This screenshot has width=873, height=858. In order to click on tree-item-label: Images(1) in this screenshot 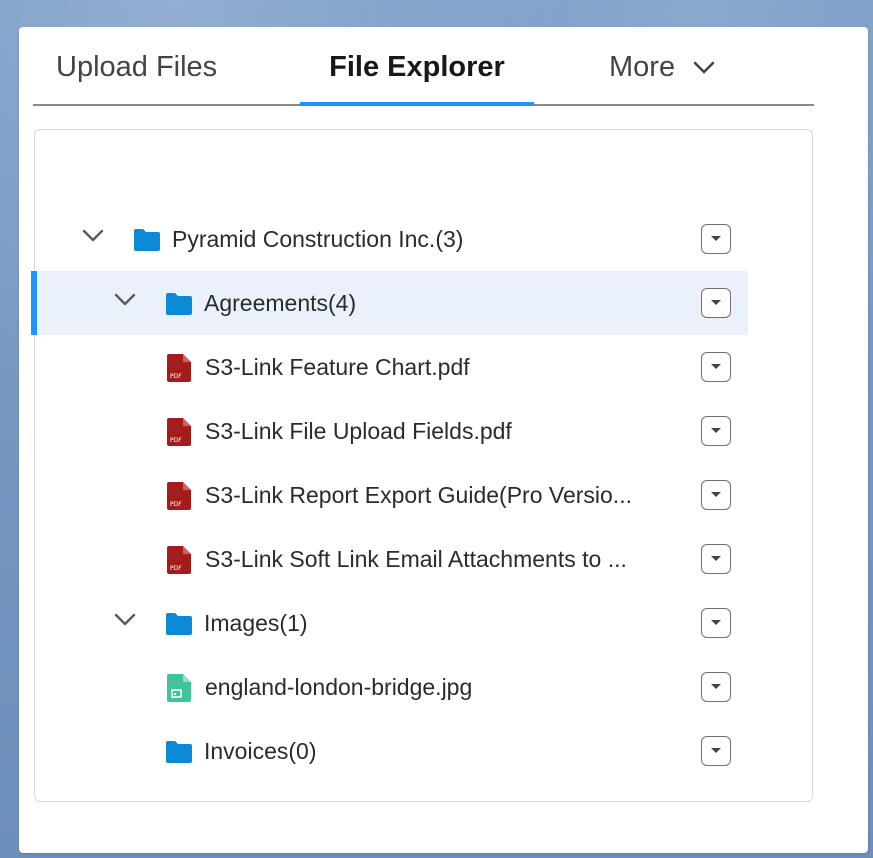, I will do `click(256, 623)`.